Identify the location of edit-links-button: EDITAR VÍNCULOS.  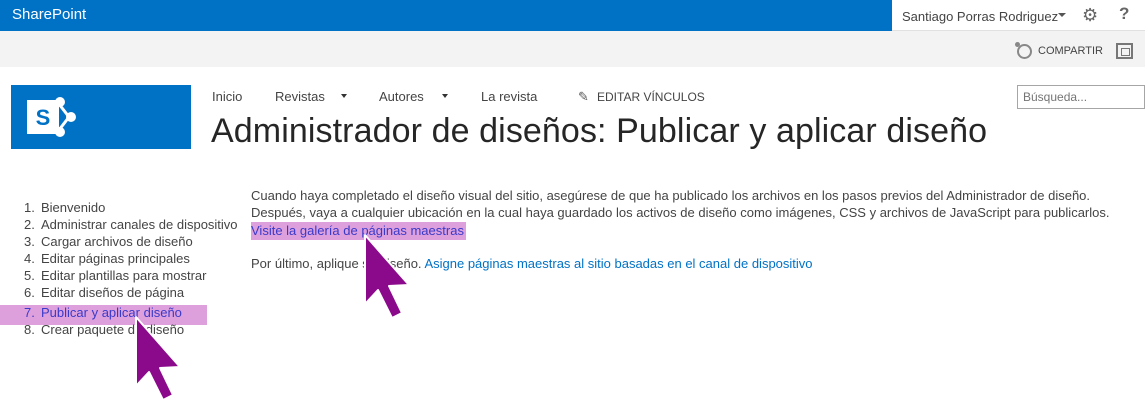
(651, 97).